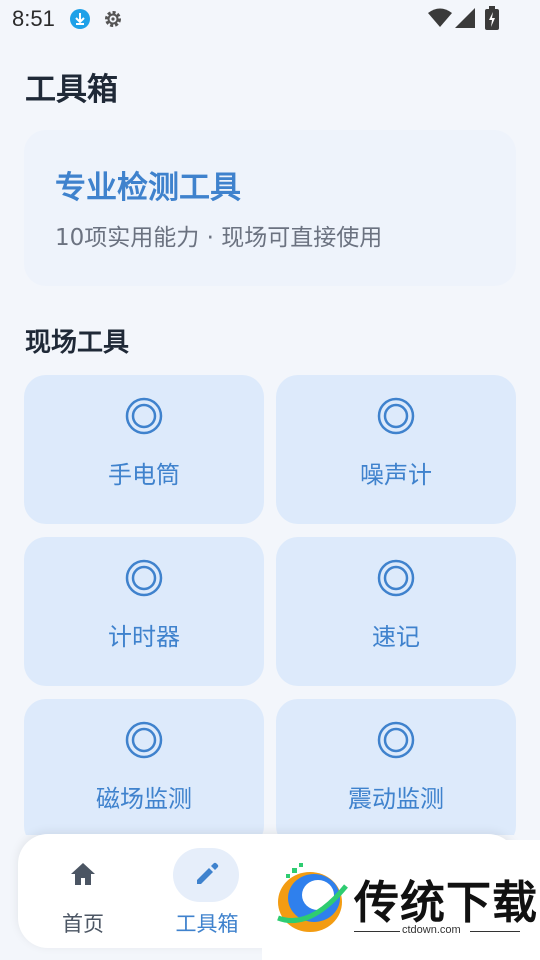 The image size is (540, 960). I want to click on tool-label: 手电筒, so click(144, 475).